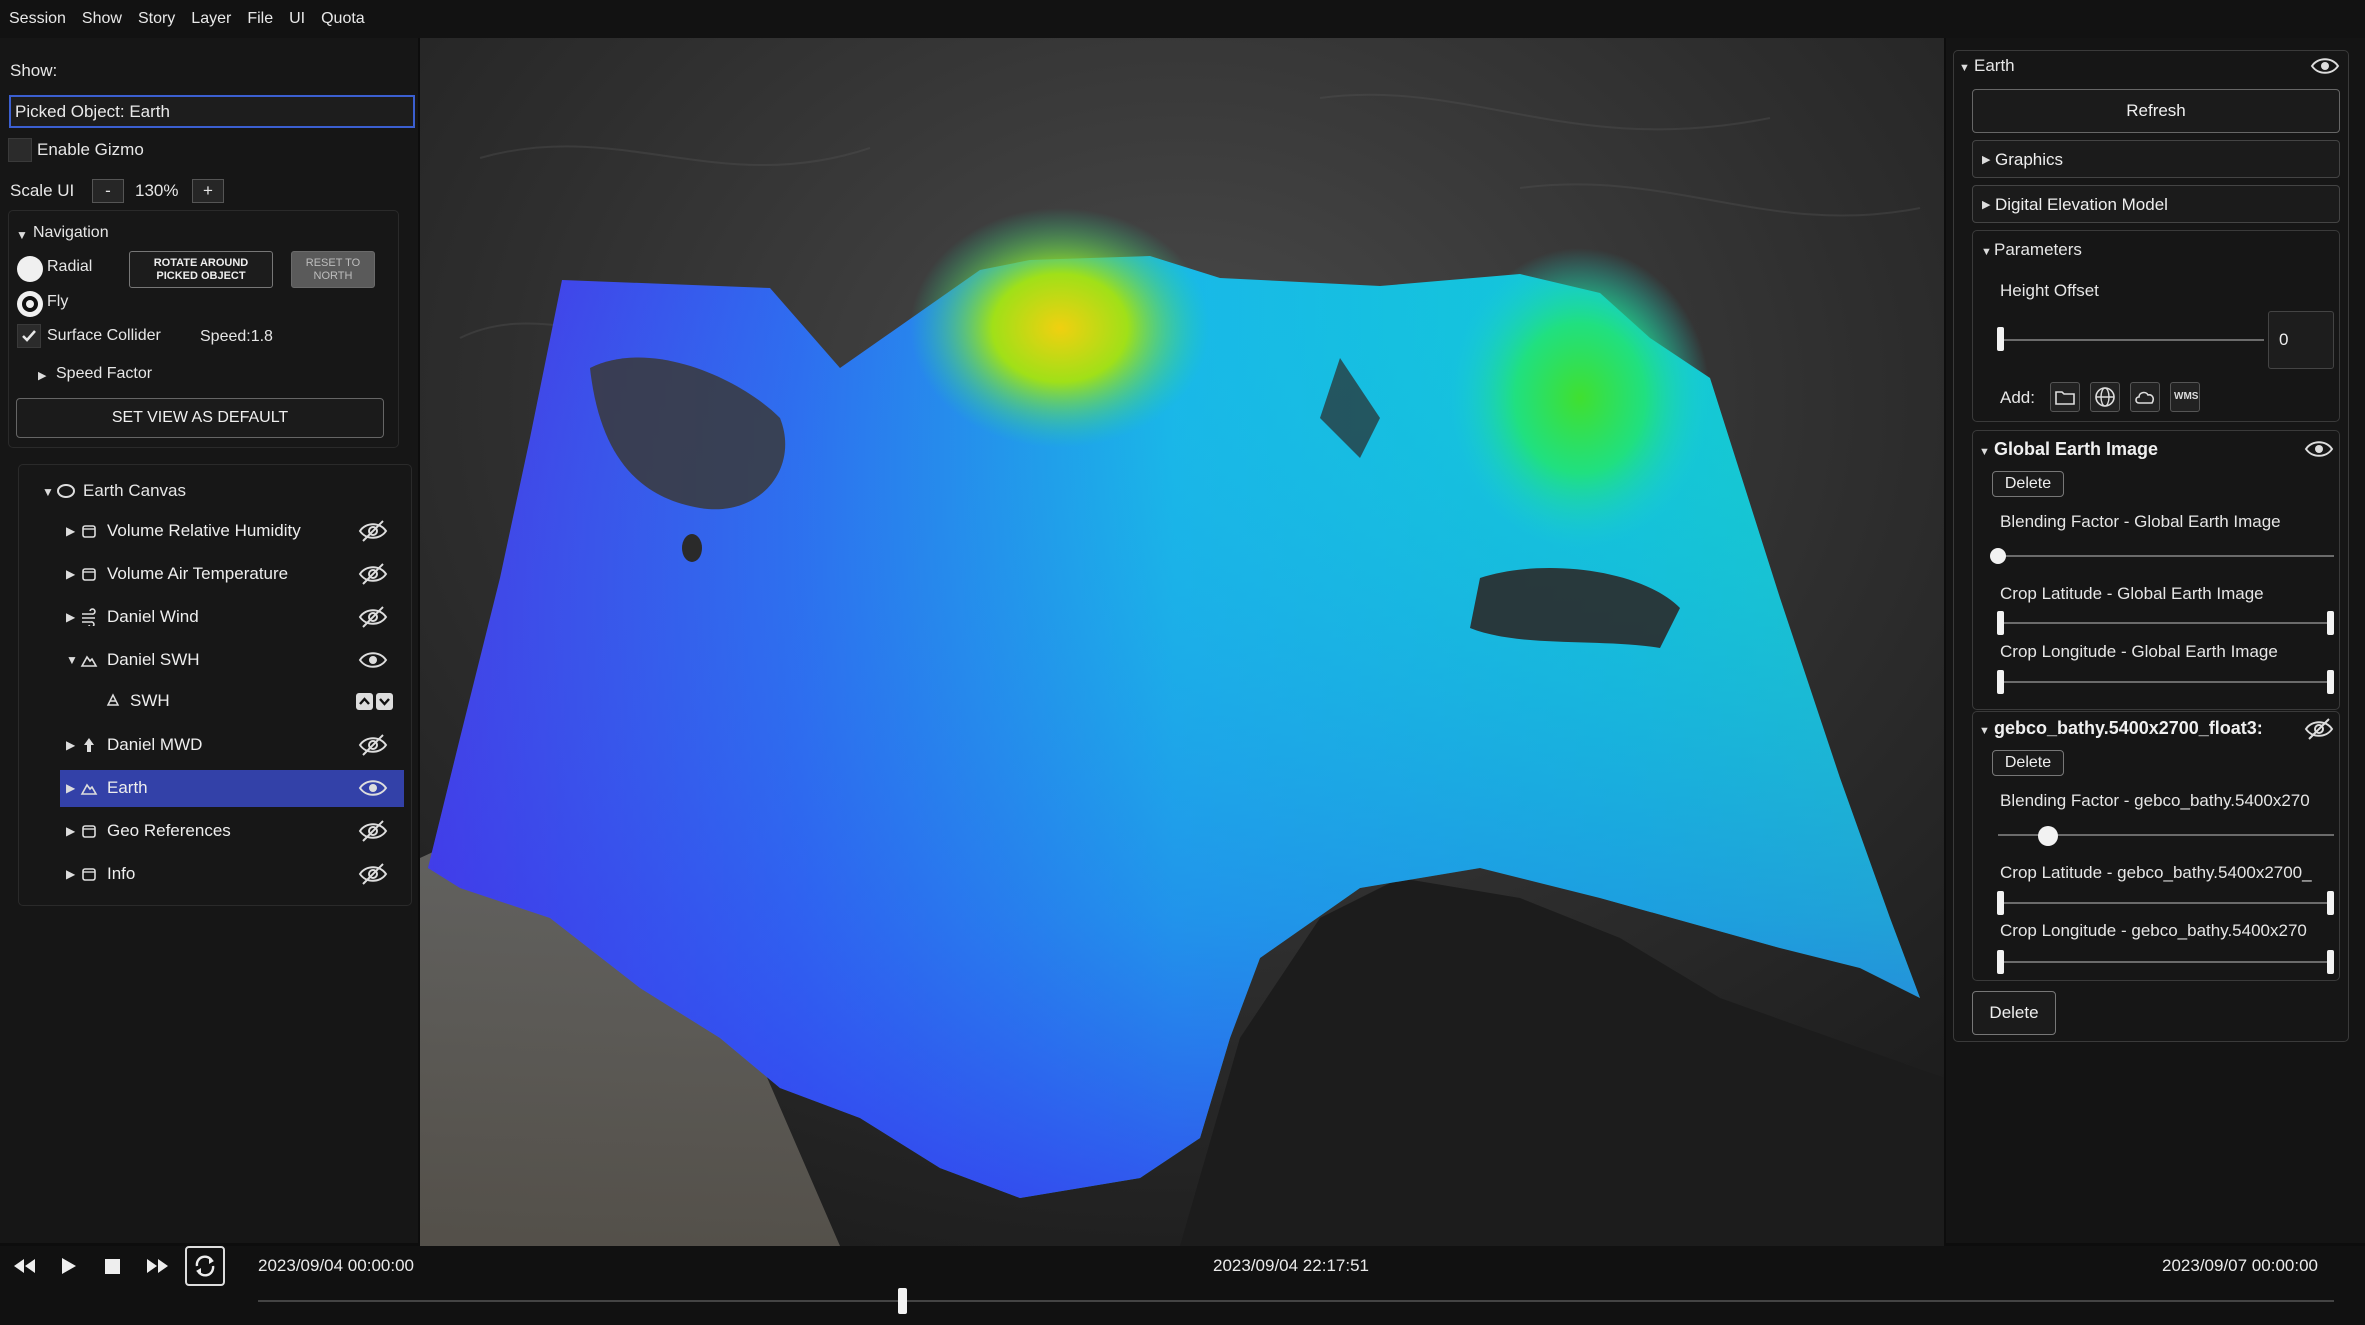 This screenshot has height=1325, width=2365. I want to click on gebco-bathy-delete-button: Delete, so click(2028, 763).